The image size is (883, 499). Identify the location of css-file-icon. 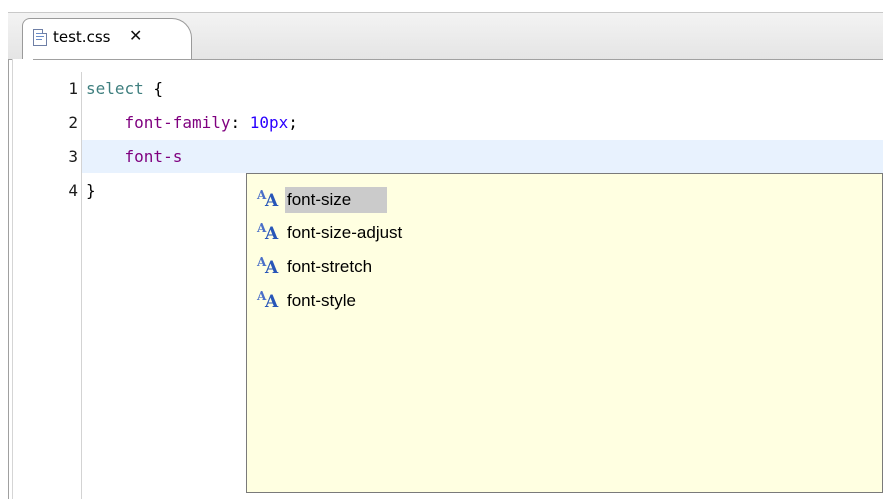
(40, 37).